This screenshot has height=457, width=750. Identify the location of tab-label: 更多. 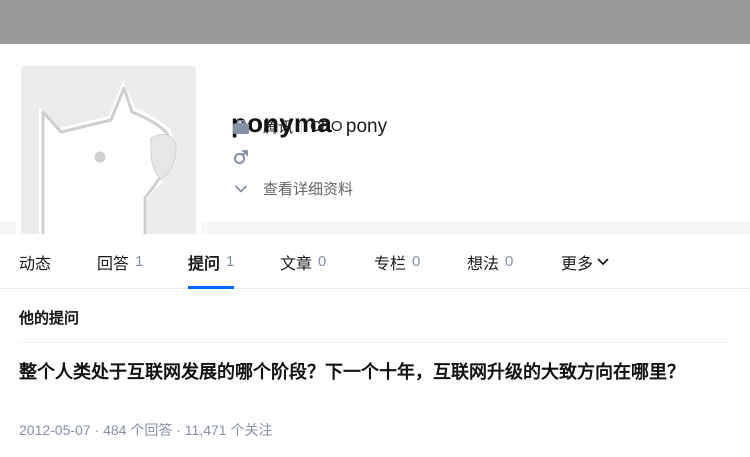
(577, 264).